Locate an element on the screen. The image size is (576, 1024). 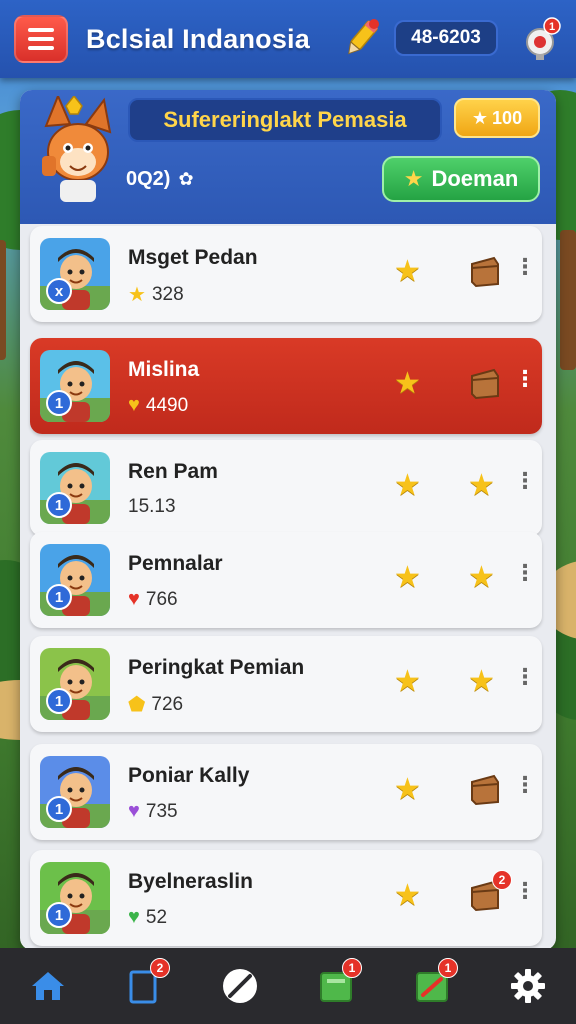
score-value: 726 is located at coordinates (167, 704).